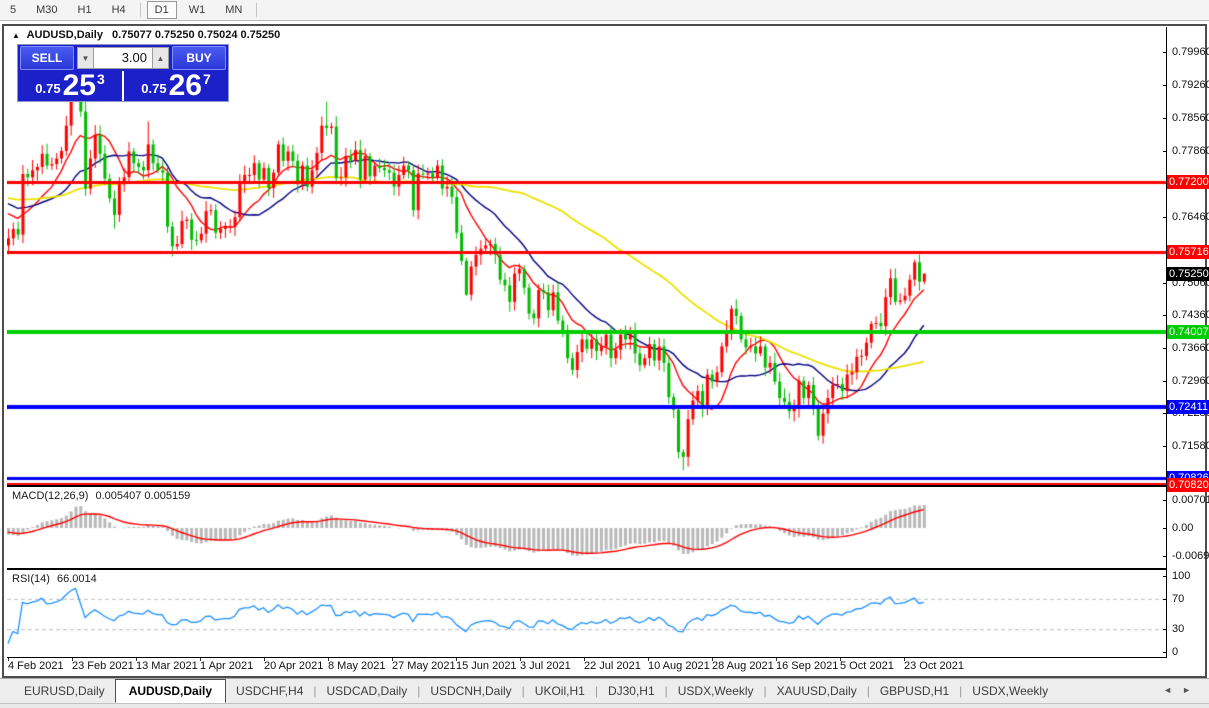  What do you see at coordinates (679, 666) in the screenshot?
I see `date-tick-label: 10 Aug 2021` at bounding box center [679, 666].